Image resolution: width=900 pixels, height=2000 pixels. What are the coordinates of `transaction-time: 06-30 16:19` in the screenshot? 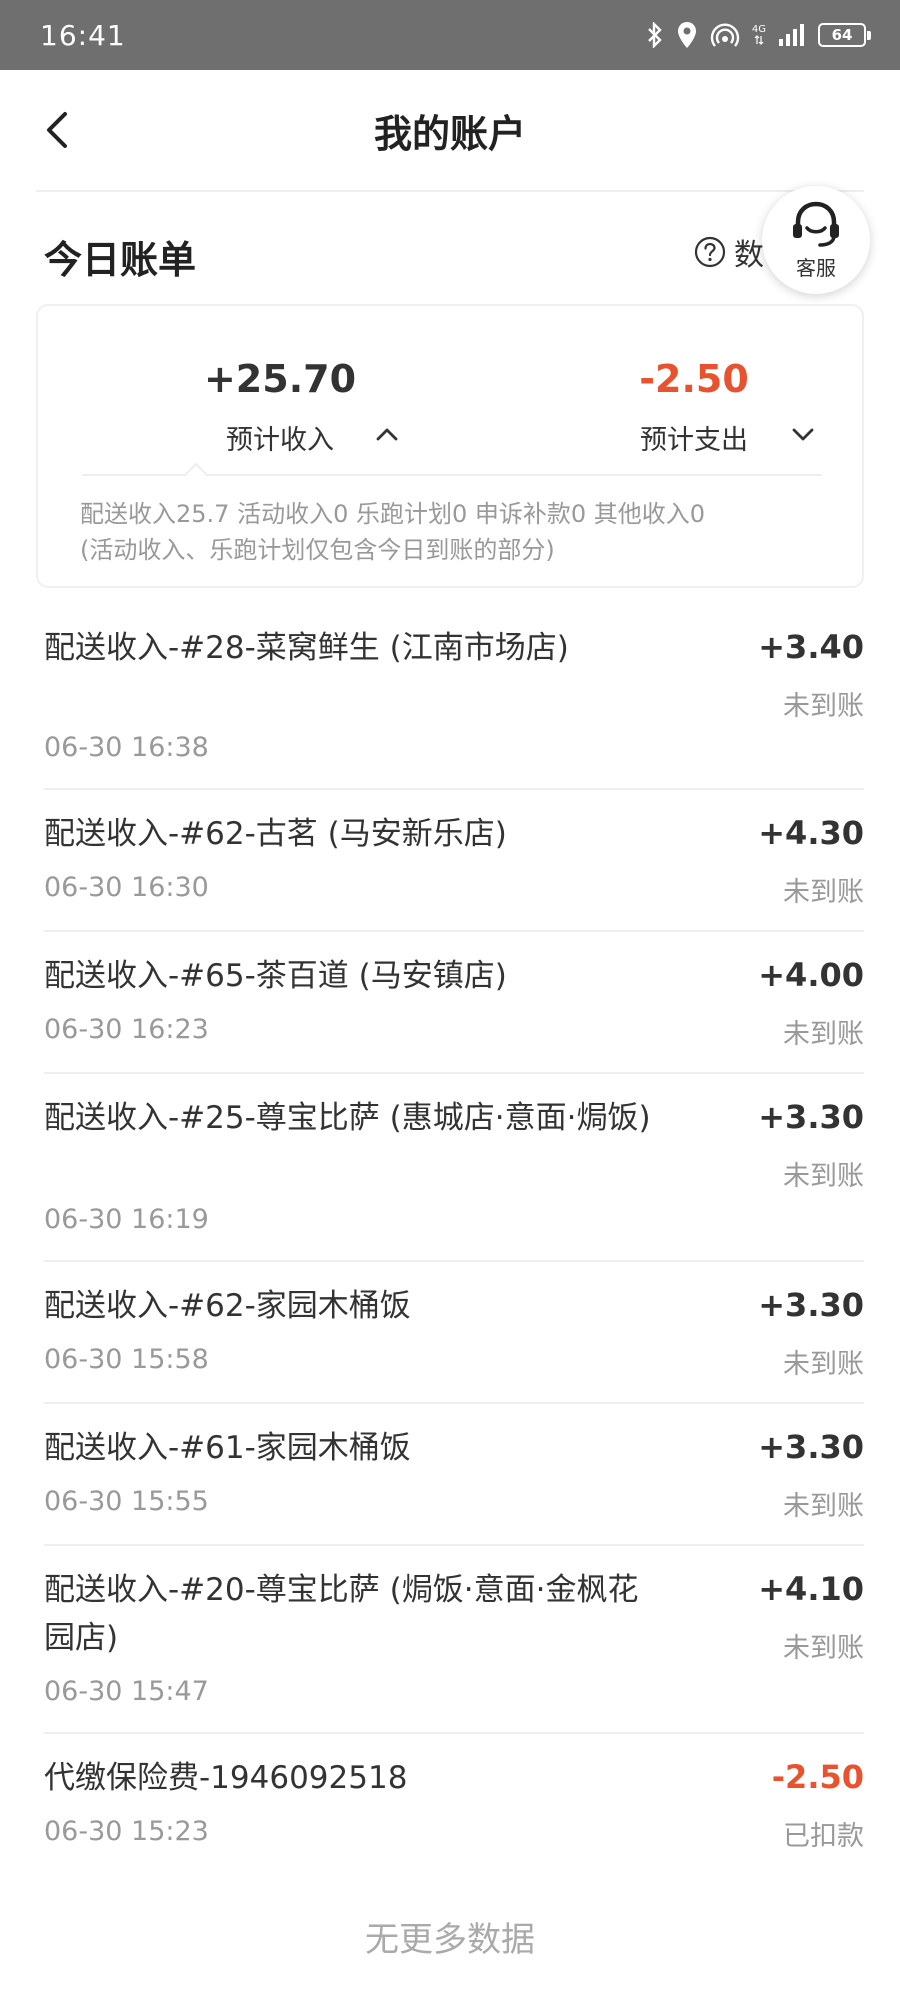 It's located at (126, 1219).